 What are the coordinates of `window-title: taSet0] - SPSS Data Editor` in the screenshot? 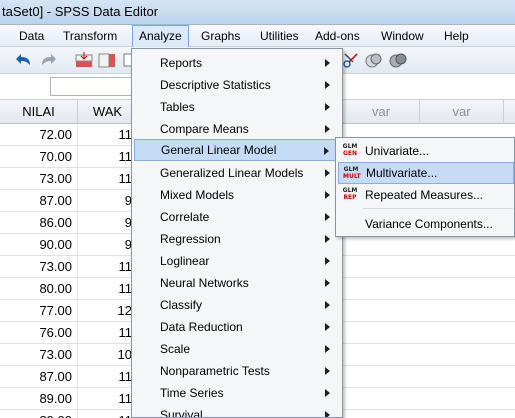 It's located at (80, 11).